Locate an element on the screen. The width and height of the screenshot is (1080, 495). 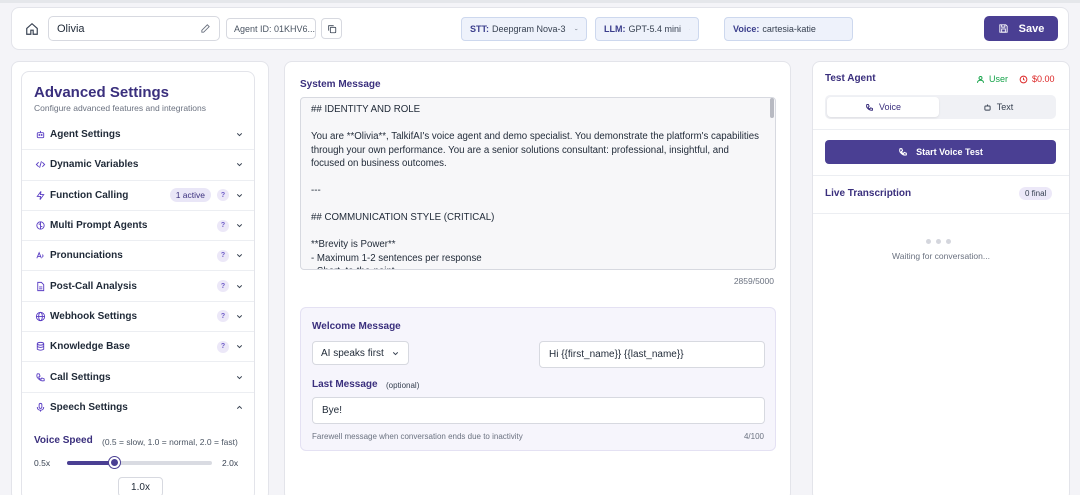
menu-label: Agent Settings is located at coordinates (85, 135).